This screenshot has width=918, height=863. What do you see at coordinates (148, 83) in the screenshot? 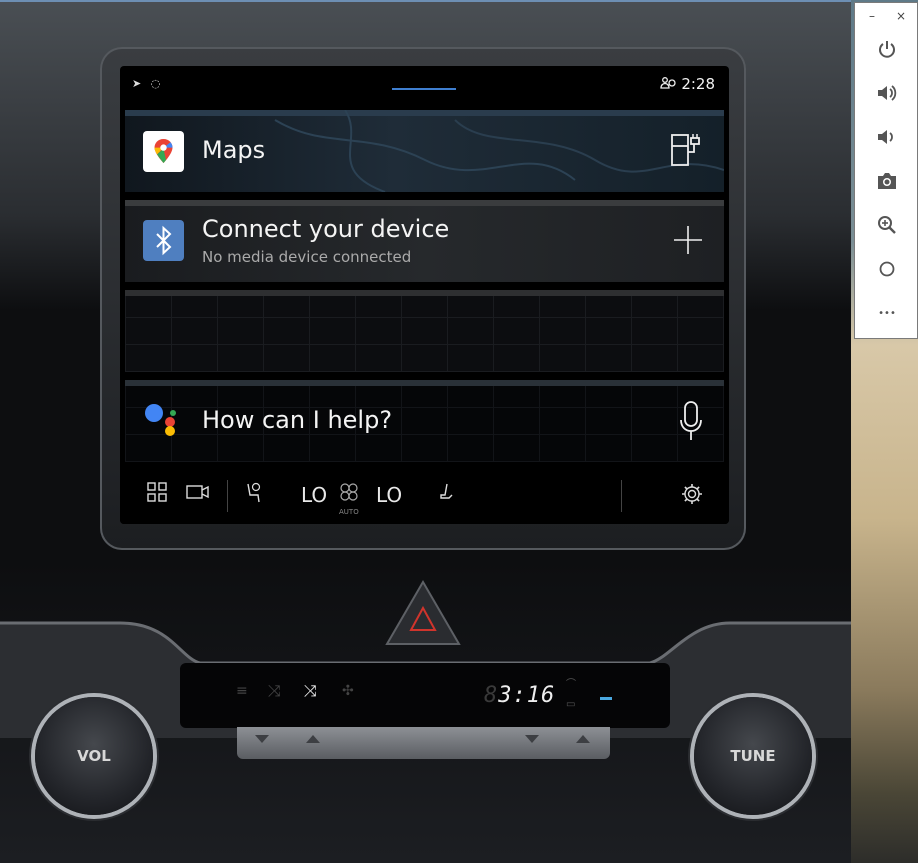
I see `status-icons-left: ➤ ◌` at bounding box center [148, 83].